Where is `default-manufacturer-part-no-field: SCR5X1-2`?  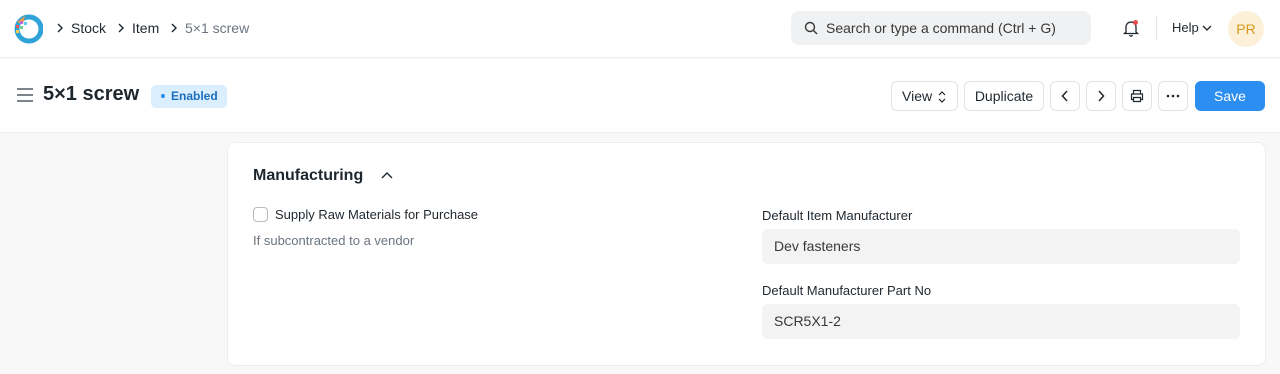 default-manufacturer-part-no-field: SCR5X1-2 is located at coordinates (1001, 321).